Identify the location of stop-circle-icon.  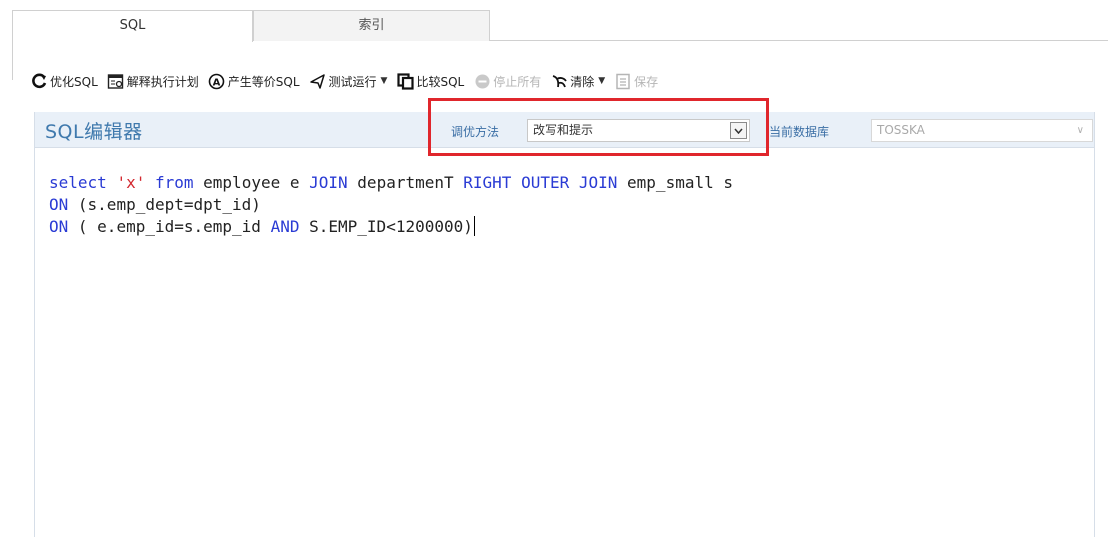
(482, 81).